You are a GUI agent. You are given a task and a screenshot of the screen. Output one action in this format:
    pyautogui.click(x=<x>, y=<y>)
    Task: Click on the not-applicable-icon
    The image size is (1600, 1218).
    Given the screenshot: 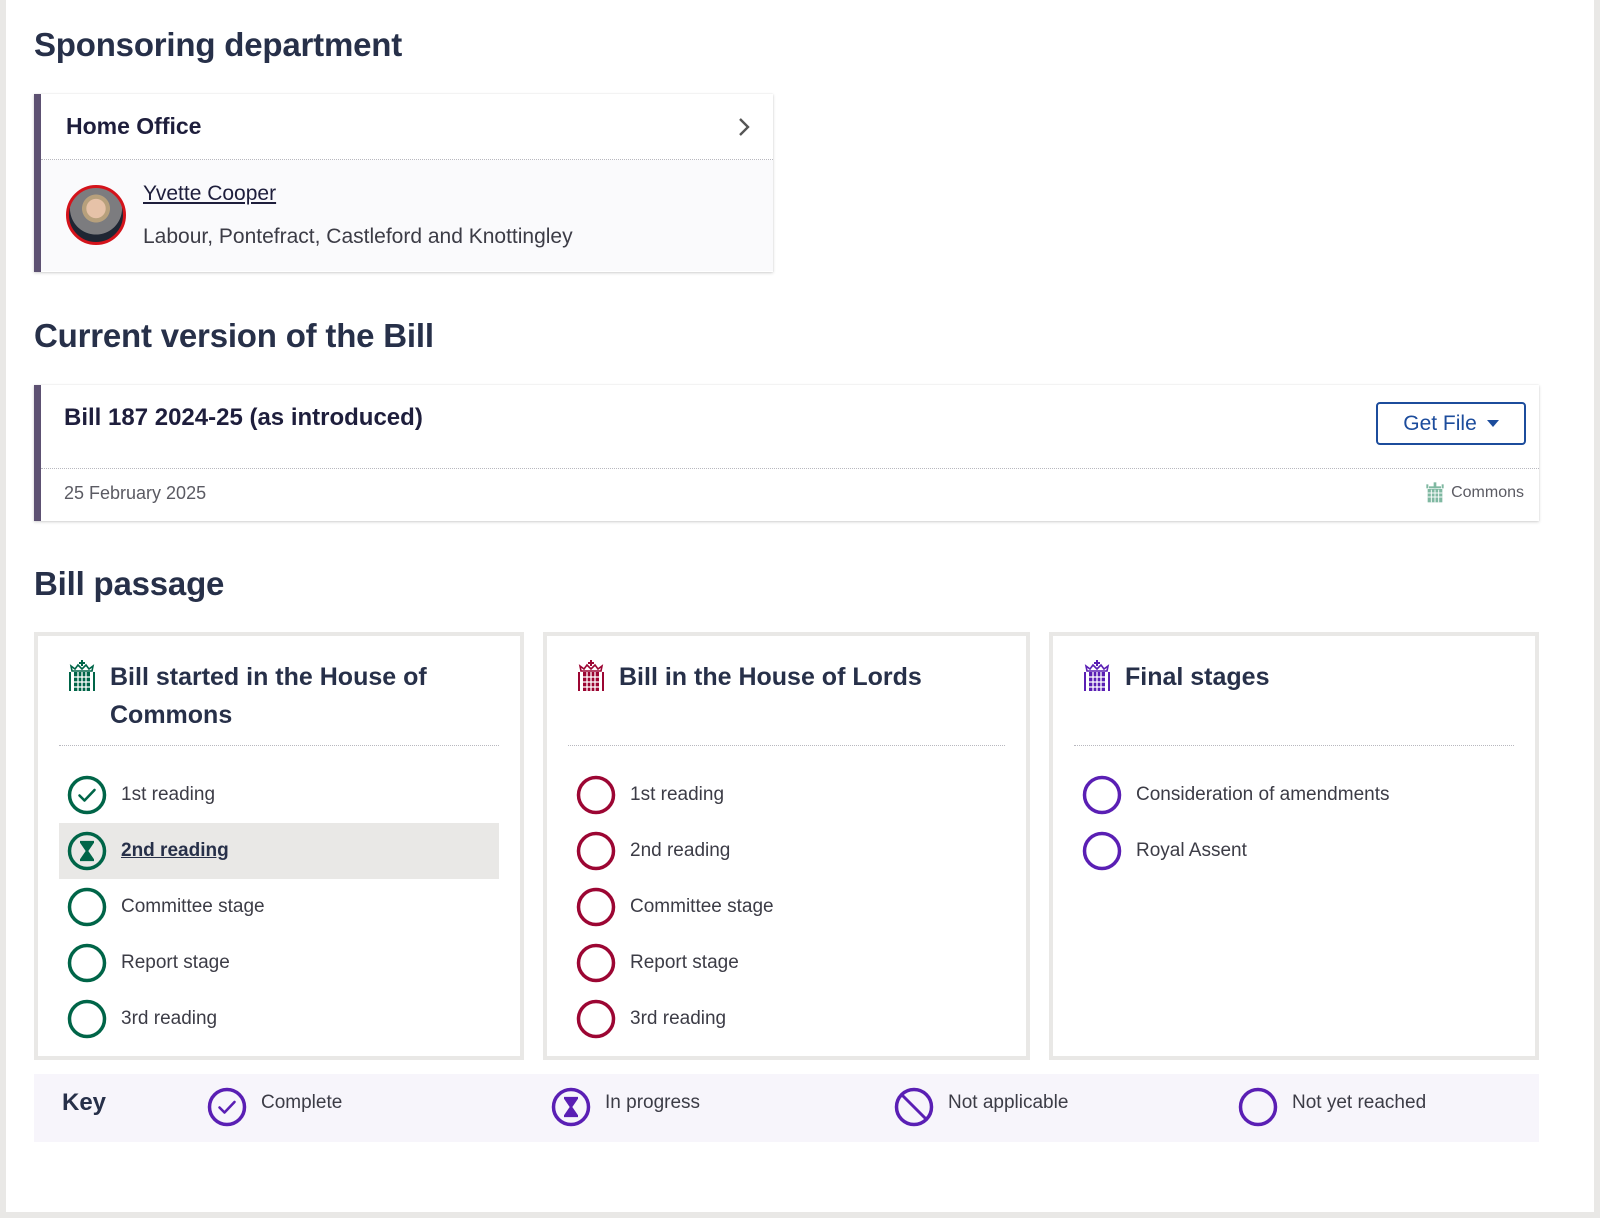 What is the action you would take?
    pyautogui.click(x=914, y=1107)
    